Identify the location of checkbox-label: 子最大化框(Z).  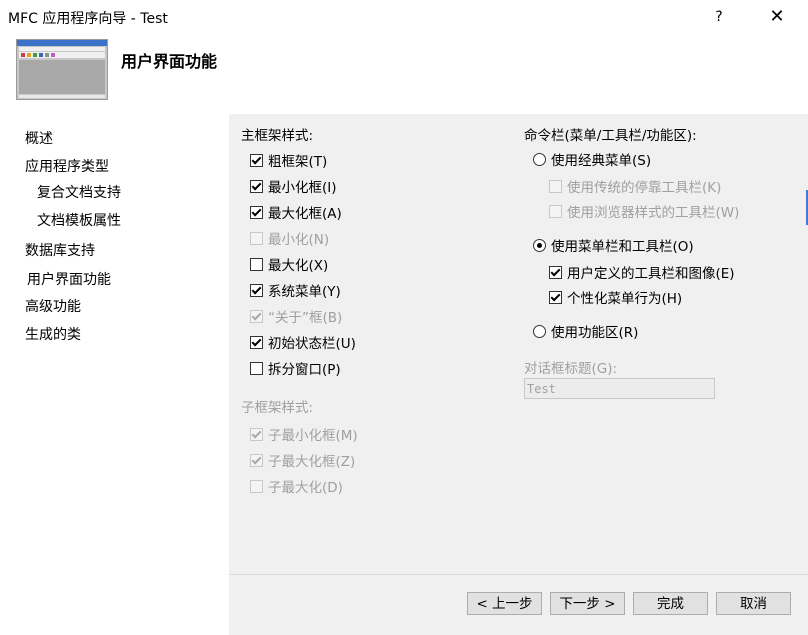
(312, 462).